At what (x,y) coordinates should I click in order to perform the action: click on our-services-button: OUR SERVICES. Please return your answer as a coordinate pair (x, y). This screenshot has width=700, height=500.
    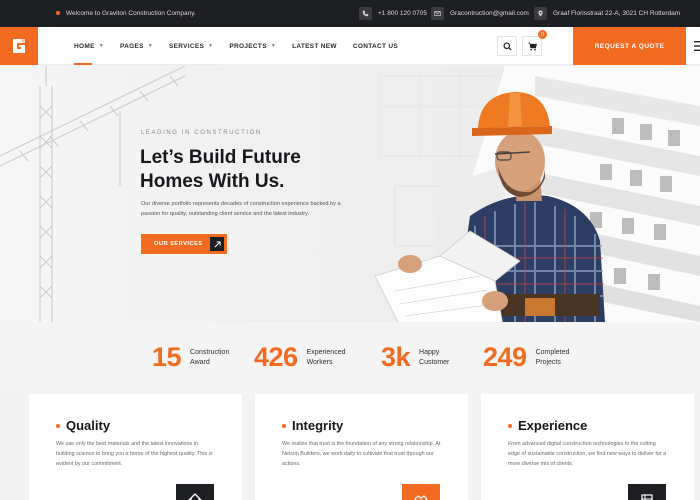
    Looking at the image, I should click on (184, 244).